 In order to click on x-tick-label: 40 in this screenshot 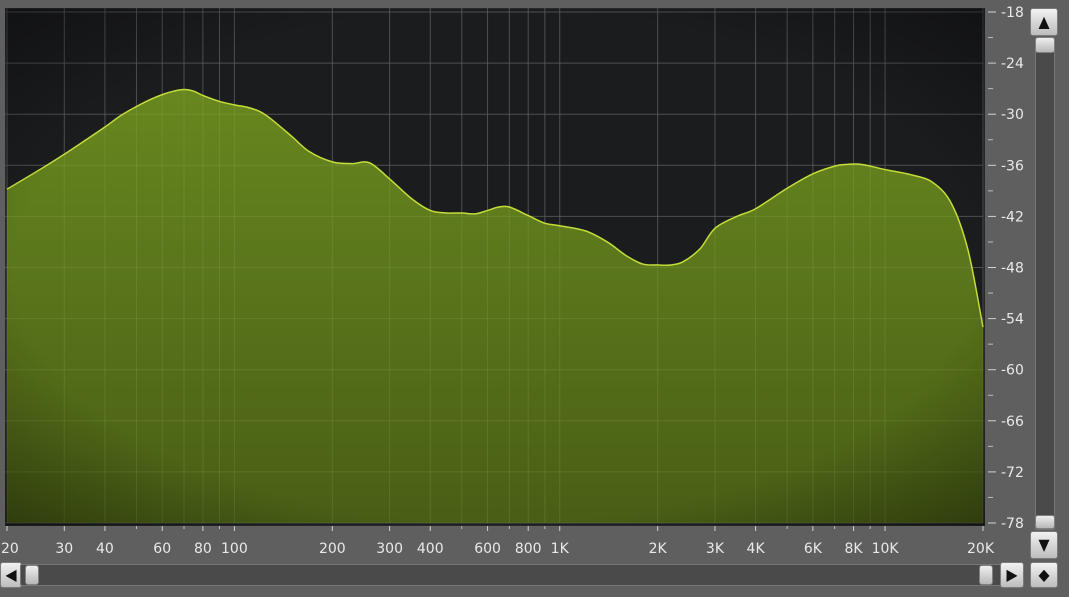, I will do `click(105, 549)`.